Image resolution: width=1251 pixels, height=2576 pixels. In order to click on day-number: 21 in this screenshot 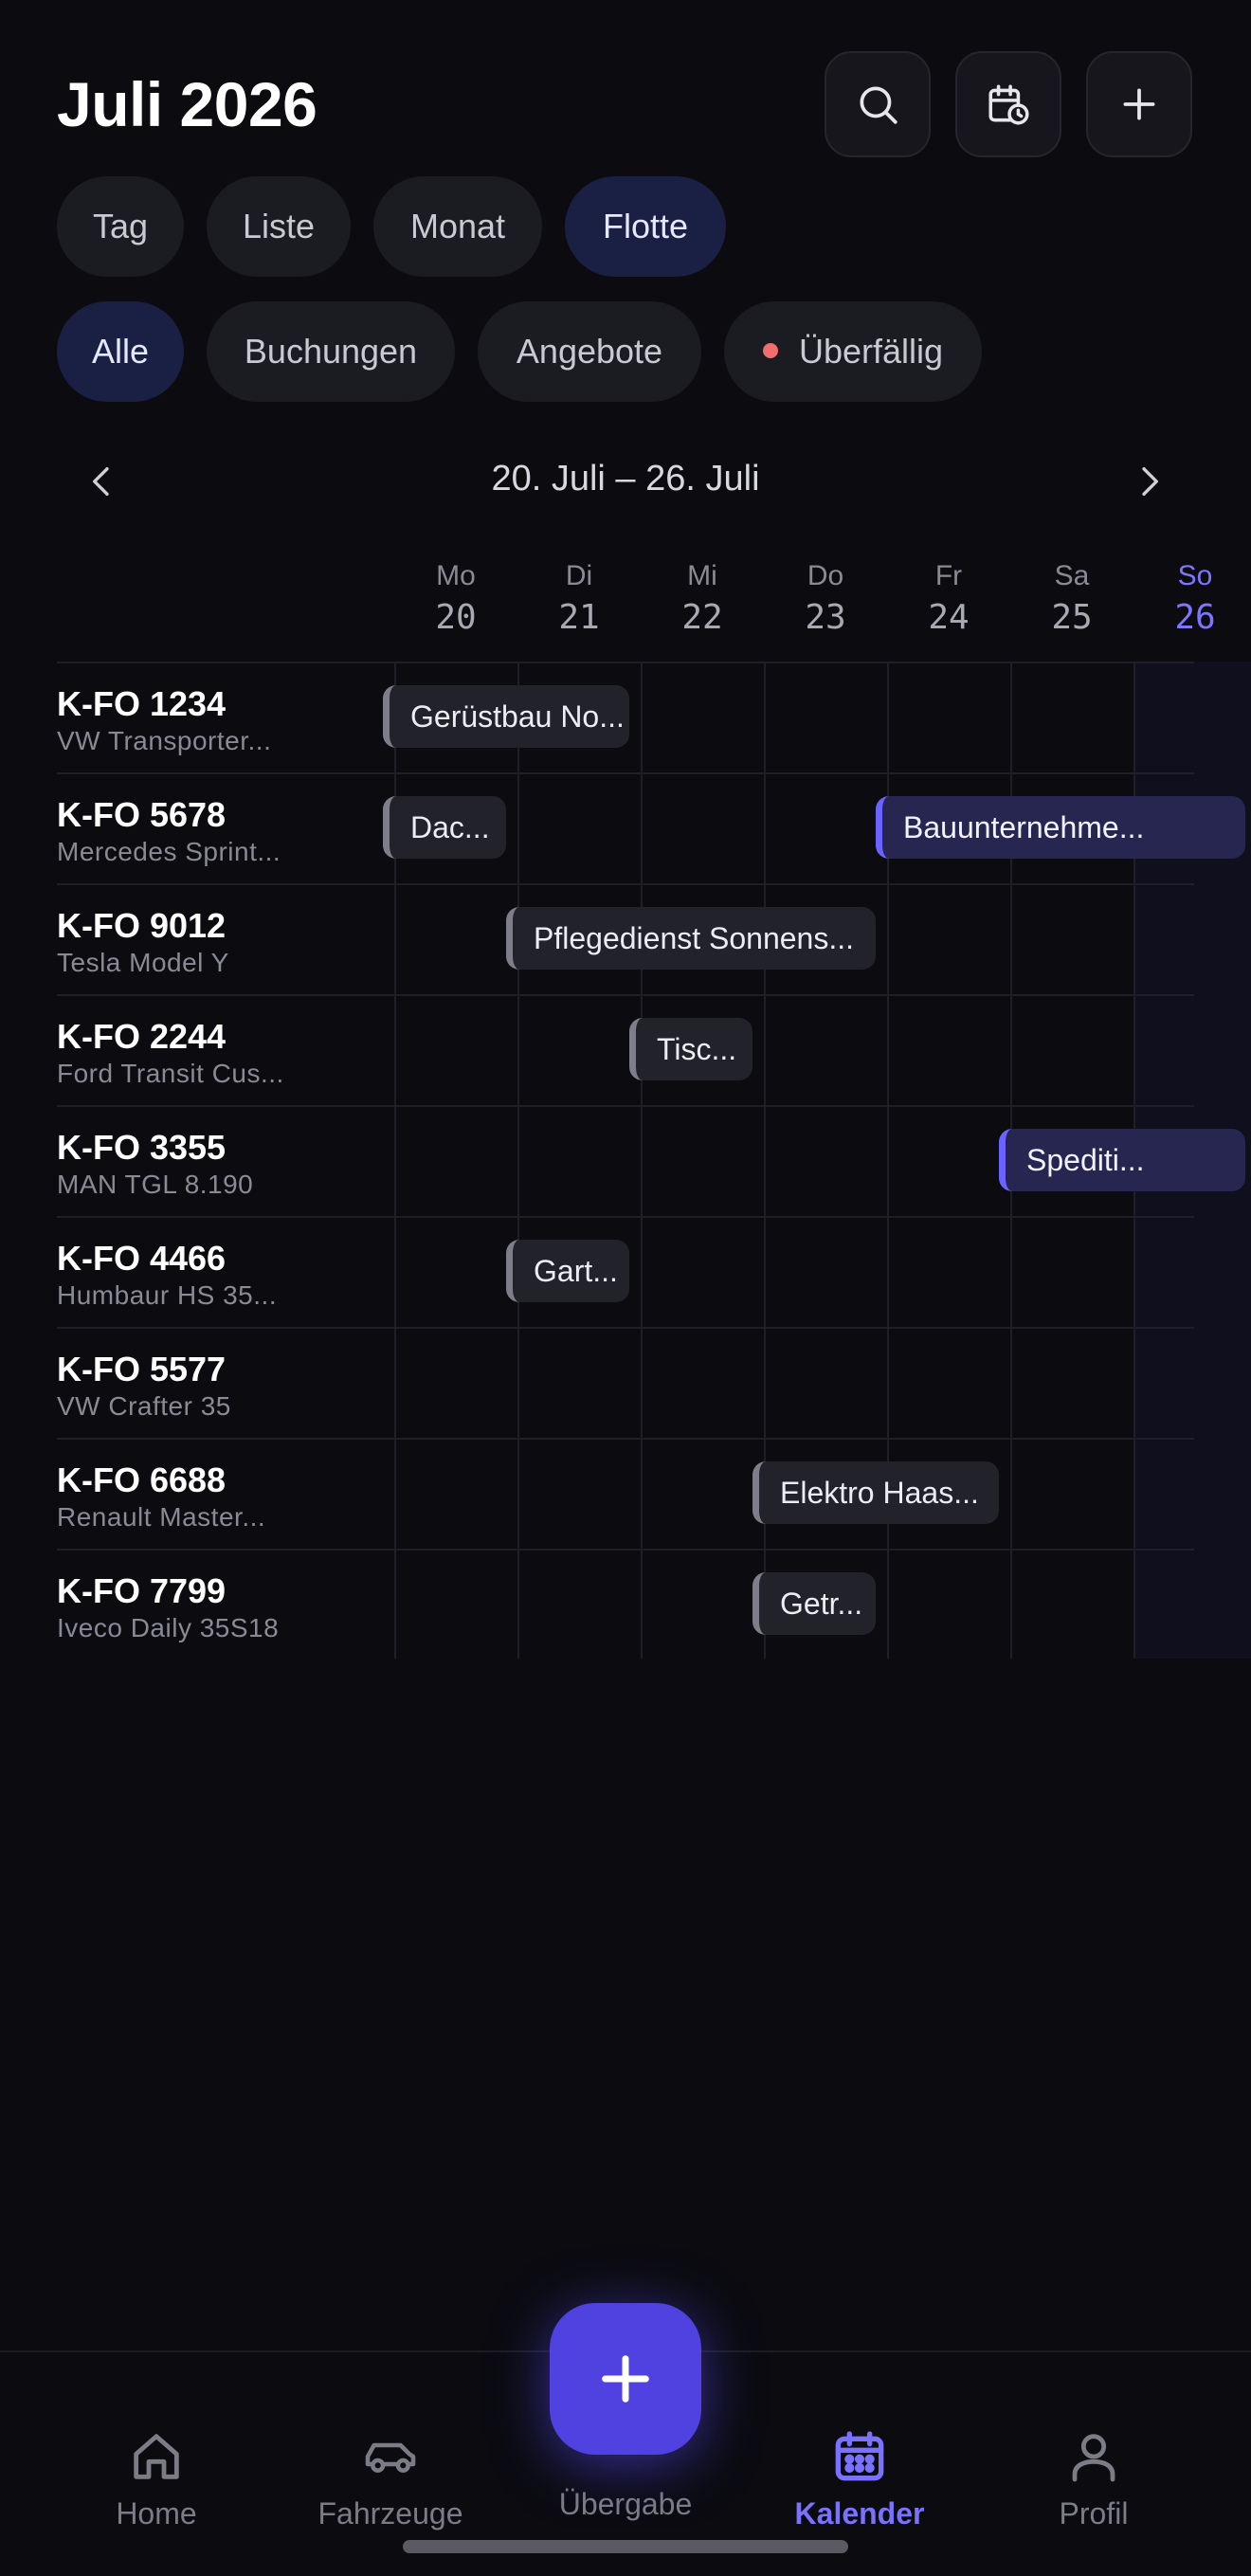, I will do `click(579, 617)`.